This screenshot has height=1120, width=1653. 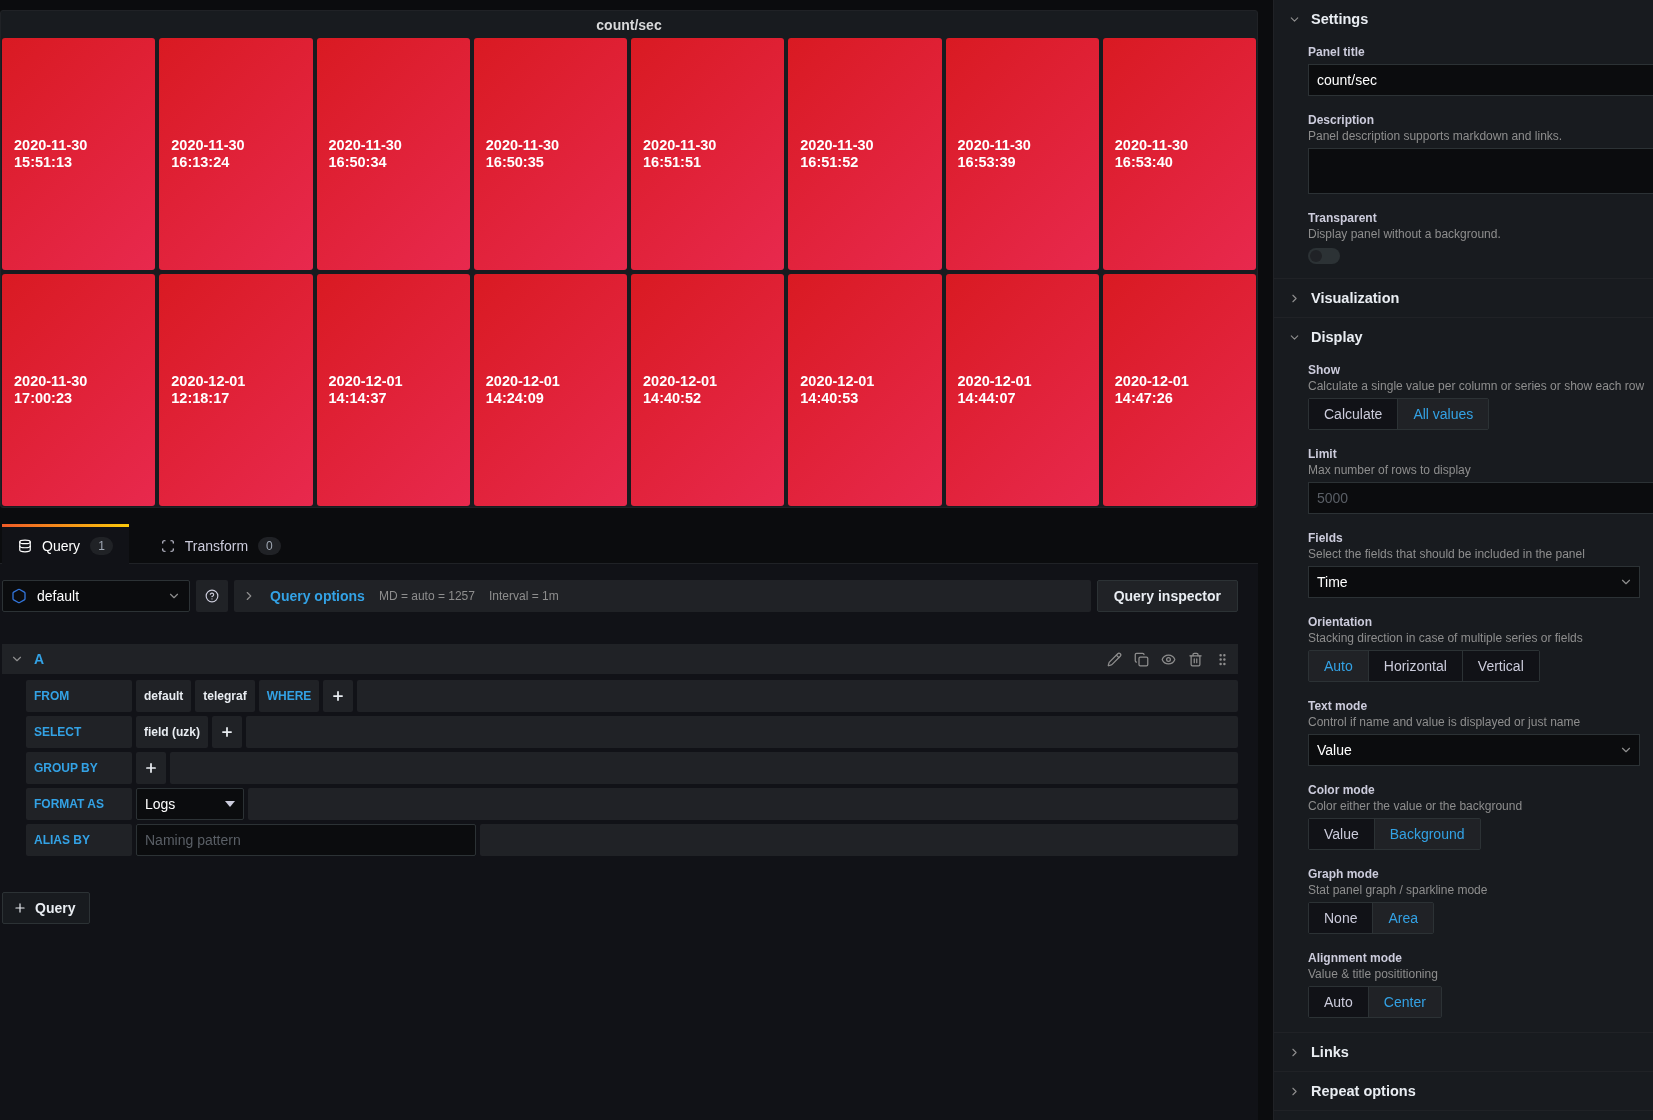 What do you see at coordinates (837, 154) in the screenshot?
I see `stat-value: 2020-11-30 16:51:52` at bounding box center [837, 154].